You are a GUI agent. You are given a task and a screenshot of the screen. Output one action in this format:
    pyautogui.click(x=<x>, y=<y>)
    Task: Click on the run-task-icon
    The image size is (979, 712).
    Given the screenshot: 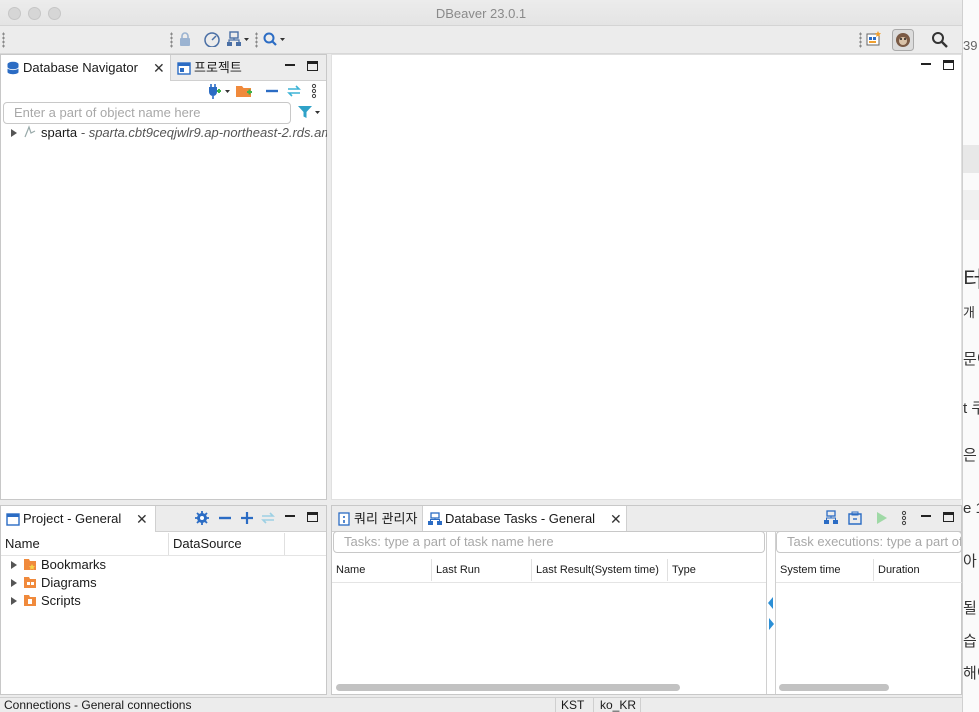 What is the action you would take?
    pyautogui.click(x=882, y=519)
    